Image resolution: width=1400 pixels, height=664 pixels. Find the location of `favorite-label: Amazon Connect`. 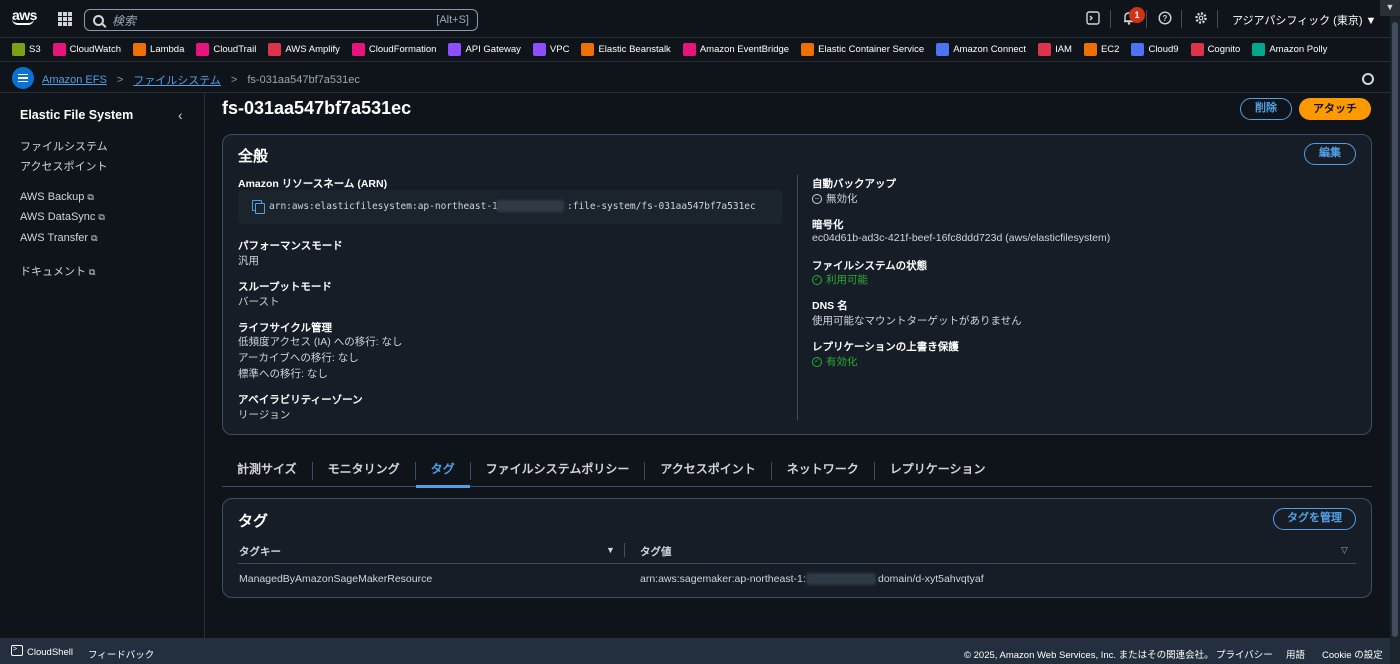

favorite-label: Amazon Connect is located at coordinates (990, 49).